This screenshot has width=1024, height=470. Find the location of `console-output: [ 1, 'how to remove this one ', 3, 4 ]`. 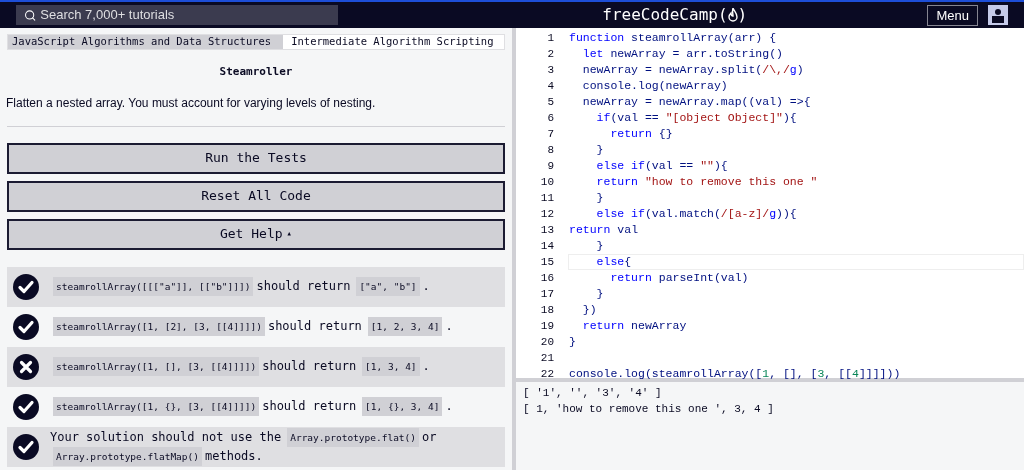

console-output: [ 1, 'how to remove this one ', 3, 4 ] is located at coordinates (649, 409).